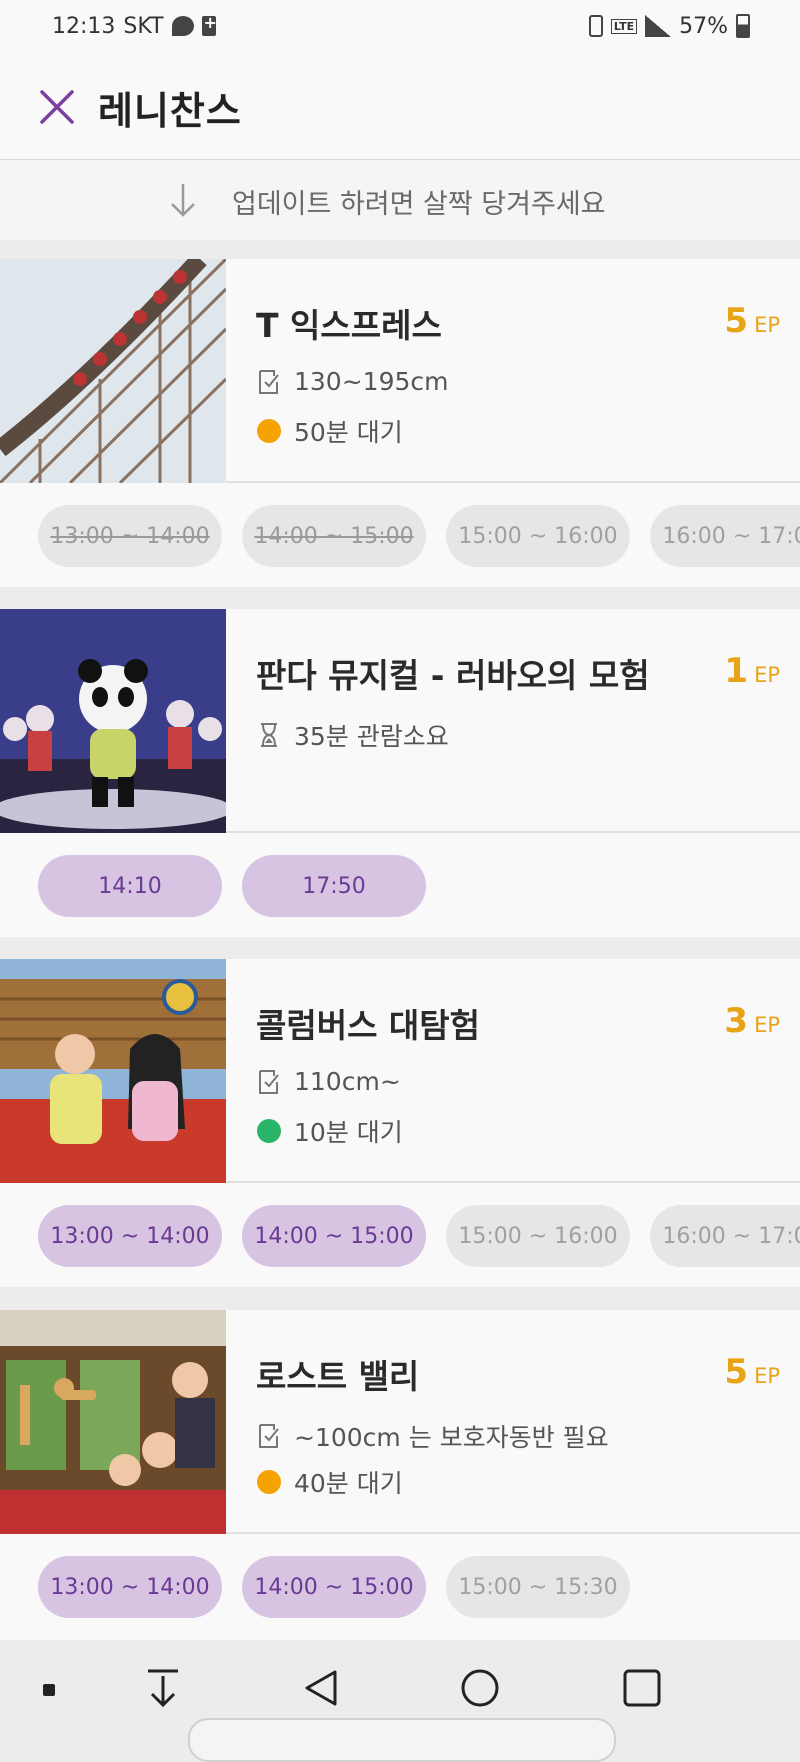 Image resolution: width=800 pixels, height=1762 pixels. Describe the element at coordinates (329, 1482) in the screenshot. I see `wait-time: 40분 대기` at that location.